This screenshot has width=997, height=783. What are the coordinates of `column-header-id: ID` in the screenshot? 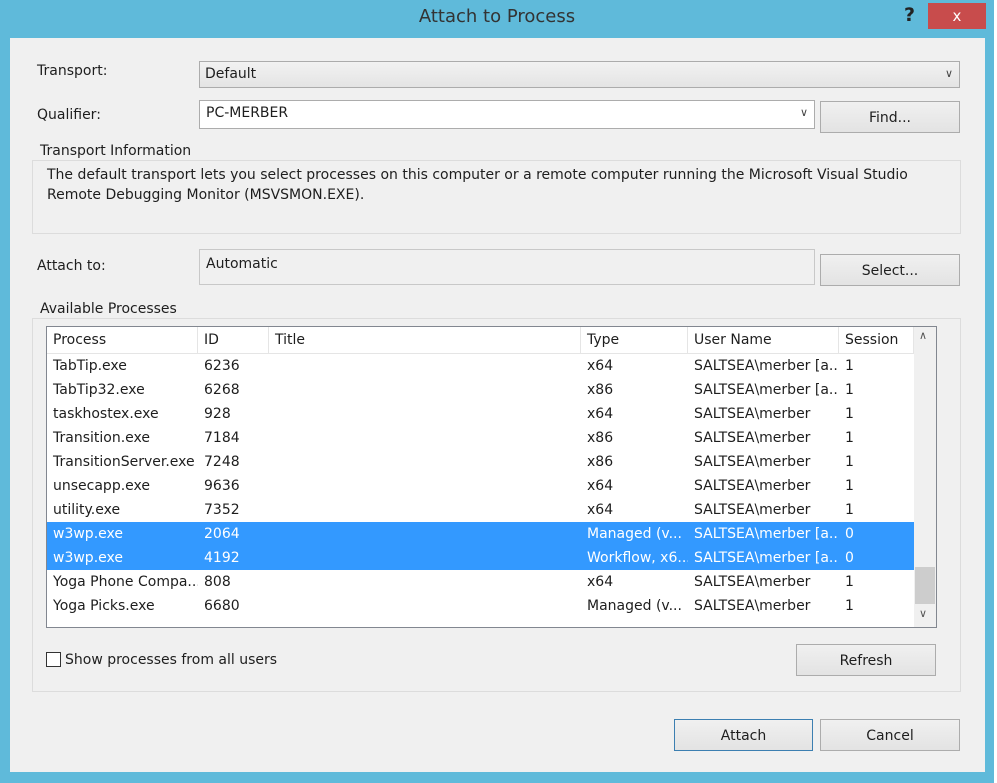 It's located at (233, 340).